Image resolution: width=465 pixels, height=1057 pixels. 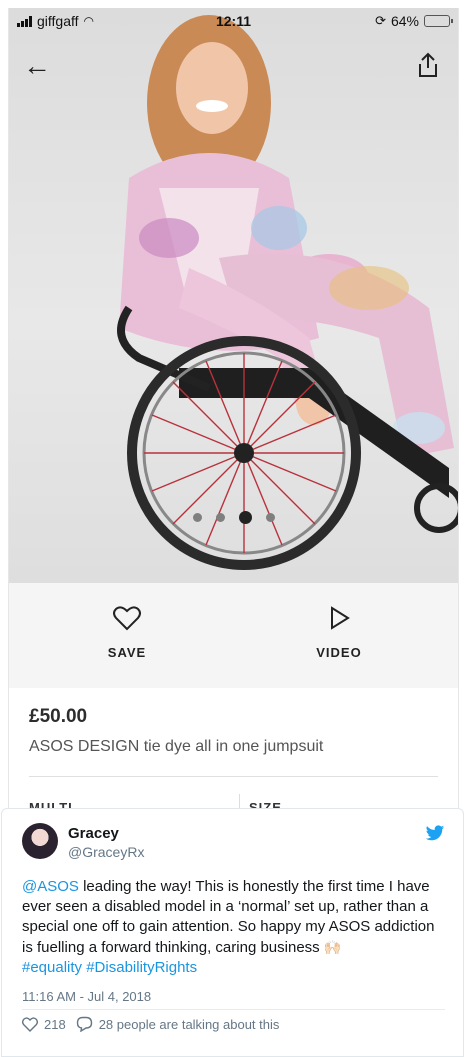 What do you see at coordinates (127, 632) in the screenshot?
I see `save-button: SAVE` at bounding box center [127, 632].